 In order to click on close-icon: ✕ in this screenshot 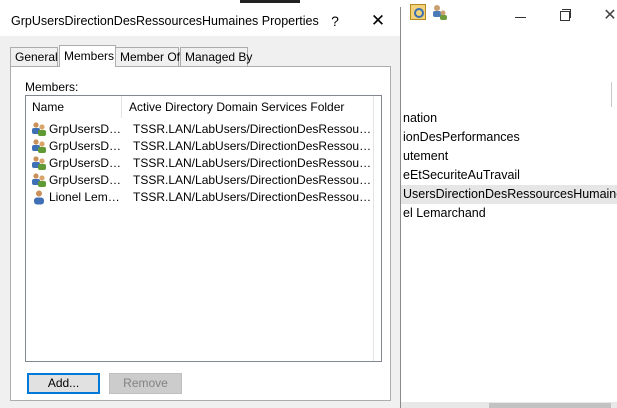, I will do `click(608, 16)`.